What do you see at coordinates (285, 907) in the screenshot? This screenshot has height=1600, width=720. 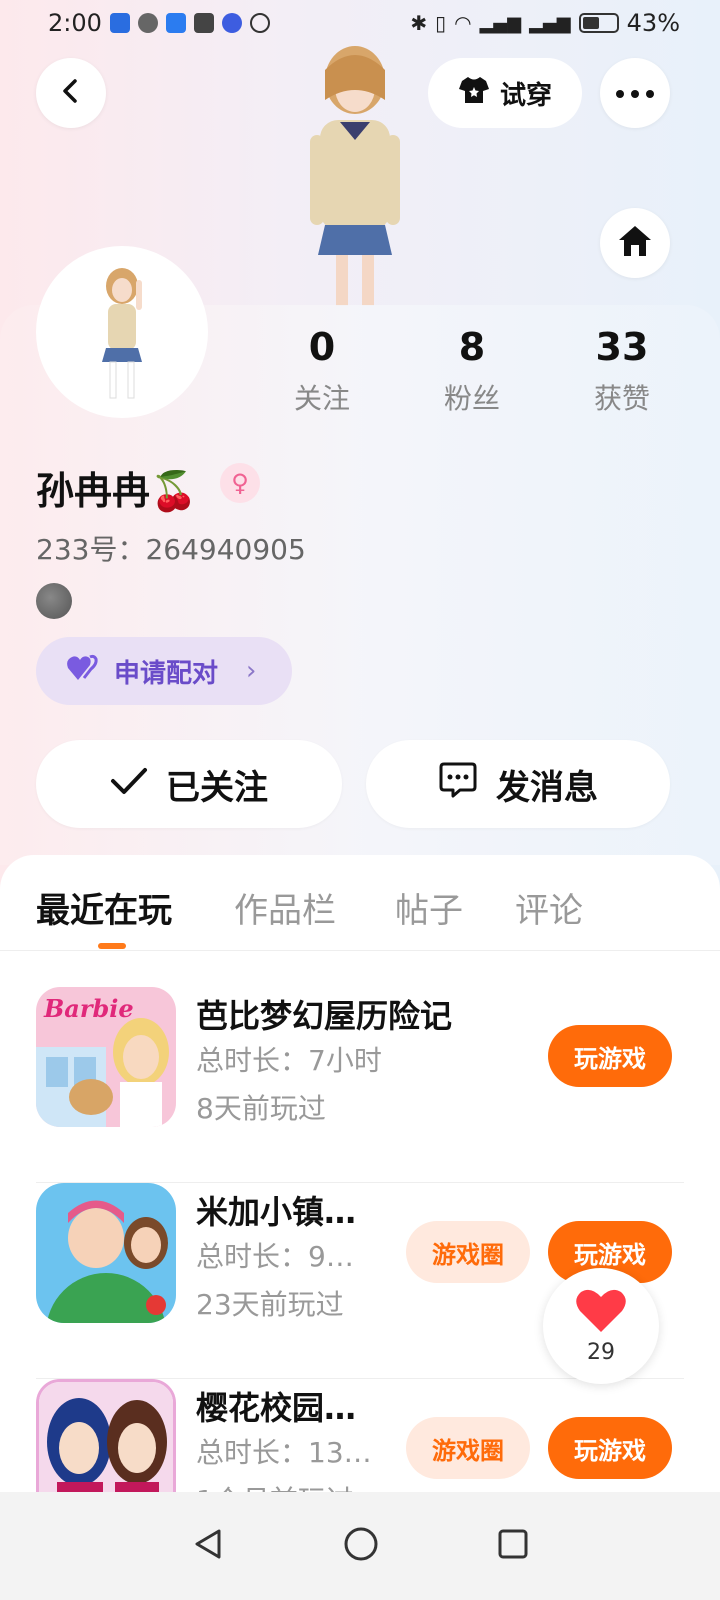 I see `tab-works: 作品栏` at bounding box center [285, 907].